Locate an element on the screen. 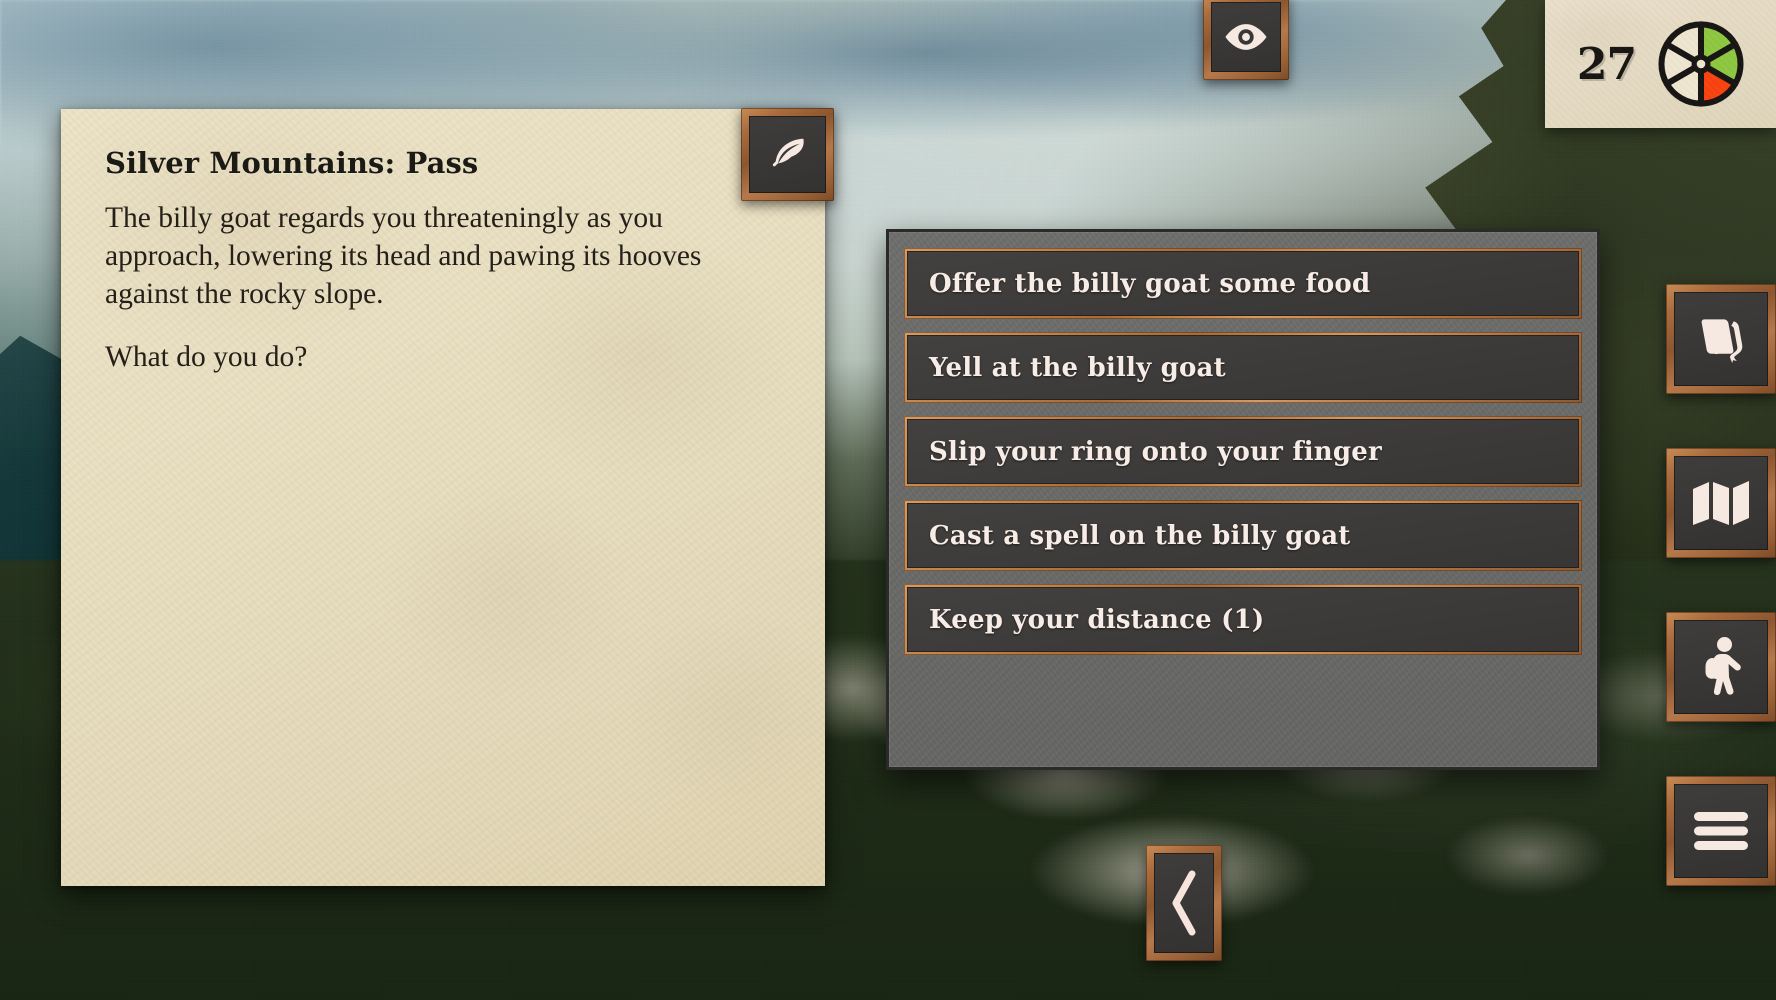  menu-button-face is located at coordinates (1721, 831).